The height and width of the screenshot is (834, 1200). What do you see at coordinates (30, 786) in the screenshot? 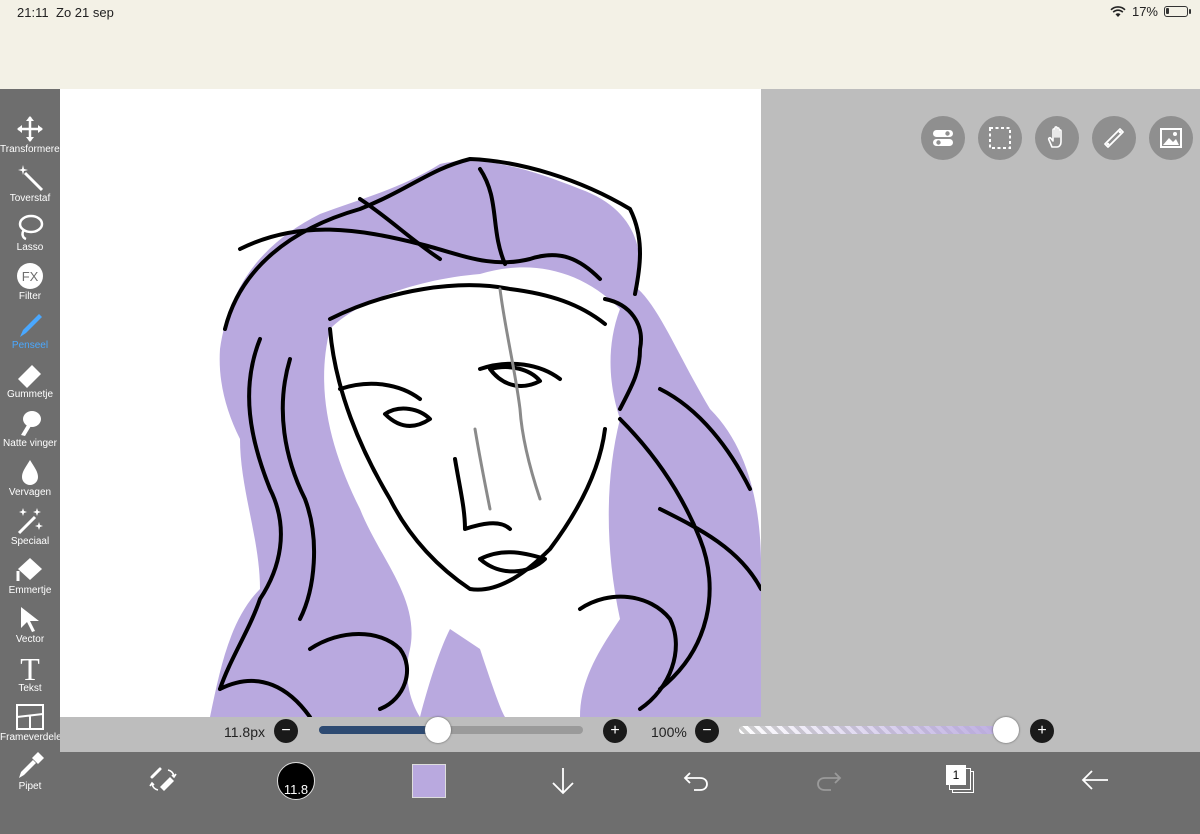
I see `tool-label: Pipet` at bounding box center [30, 786].